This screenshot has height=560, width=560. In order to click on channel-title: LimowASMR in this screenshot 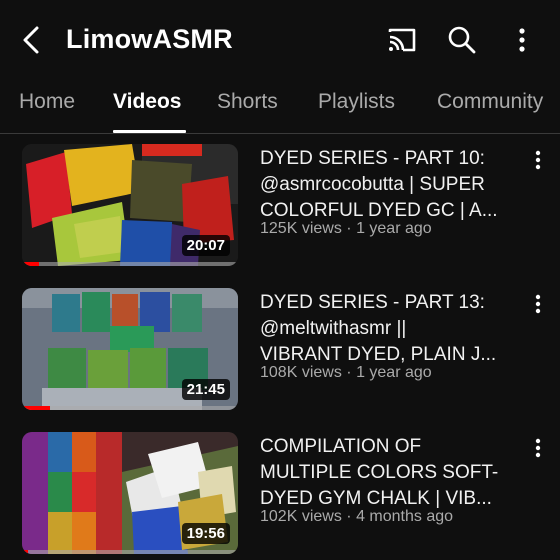, I will do `click(149, 39)`.